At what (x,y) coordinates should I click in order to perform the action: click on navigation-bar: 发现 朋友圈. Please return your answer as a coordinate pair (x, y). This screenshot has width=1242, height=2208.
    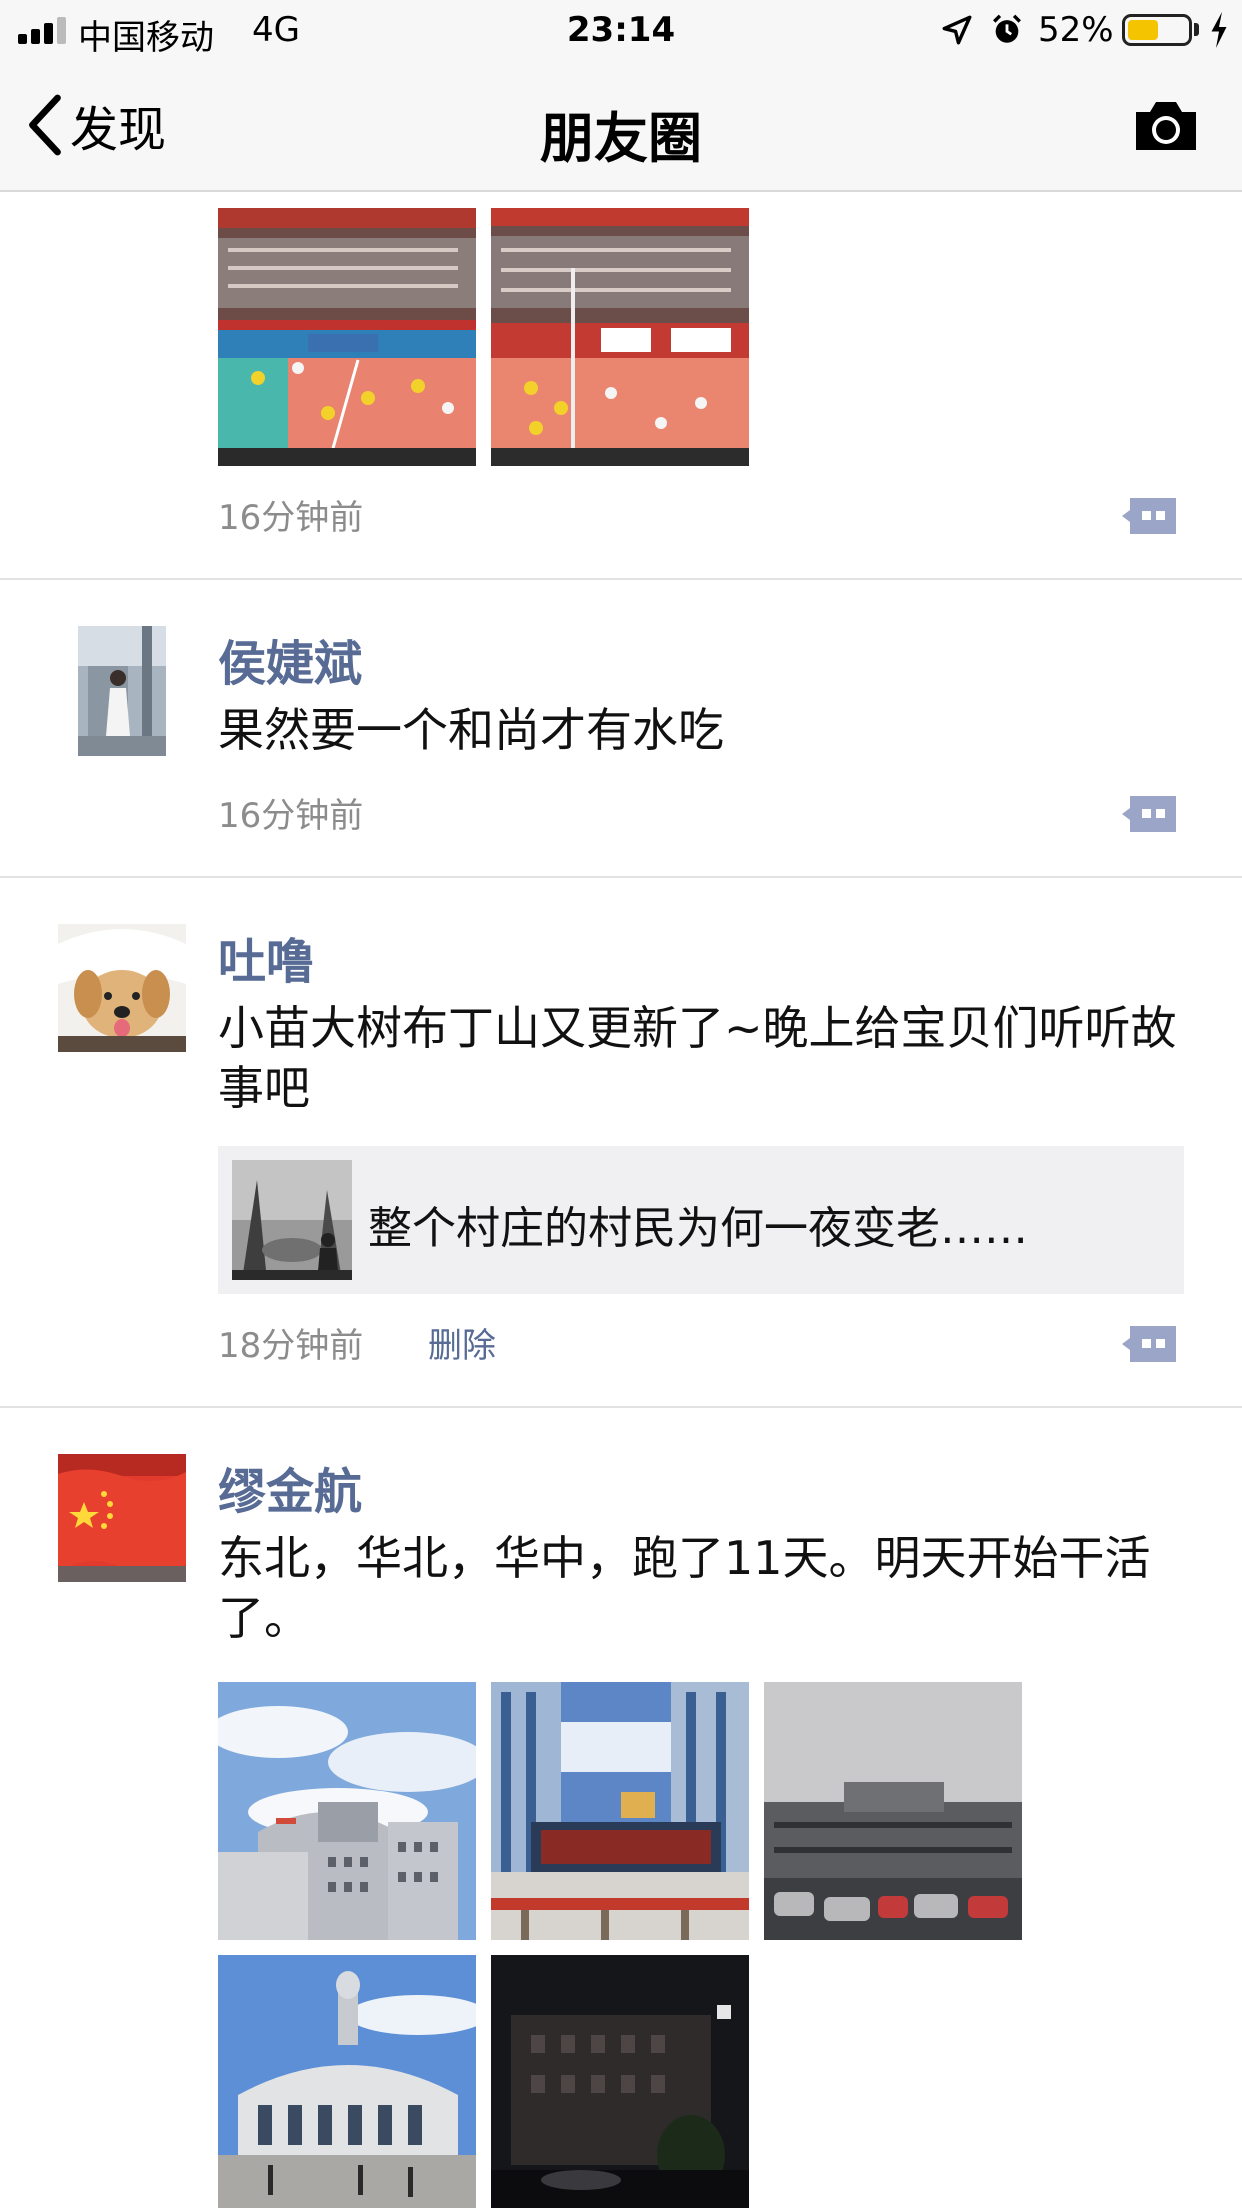
    Looking at the image, I should click on (621, 126).